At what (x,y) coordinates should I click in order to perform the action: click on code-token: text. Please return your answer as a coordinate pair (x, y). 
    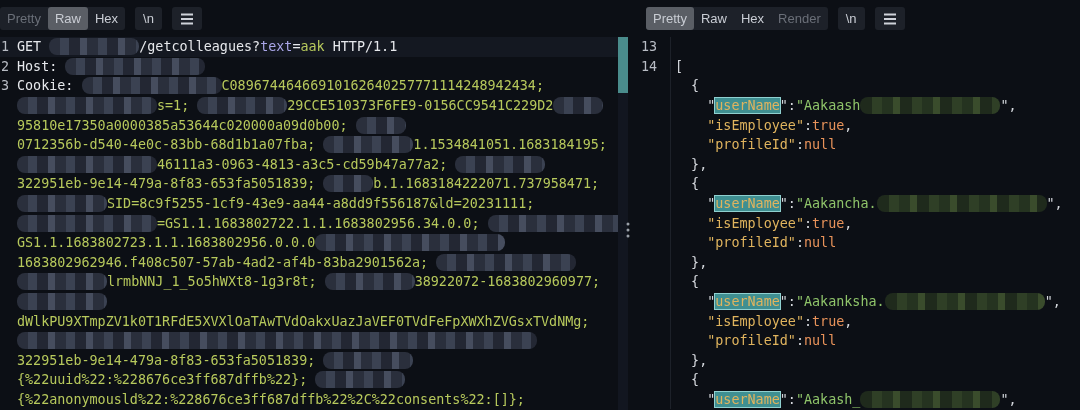
    Looking at the image, I should click on (276, 47).